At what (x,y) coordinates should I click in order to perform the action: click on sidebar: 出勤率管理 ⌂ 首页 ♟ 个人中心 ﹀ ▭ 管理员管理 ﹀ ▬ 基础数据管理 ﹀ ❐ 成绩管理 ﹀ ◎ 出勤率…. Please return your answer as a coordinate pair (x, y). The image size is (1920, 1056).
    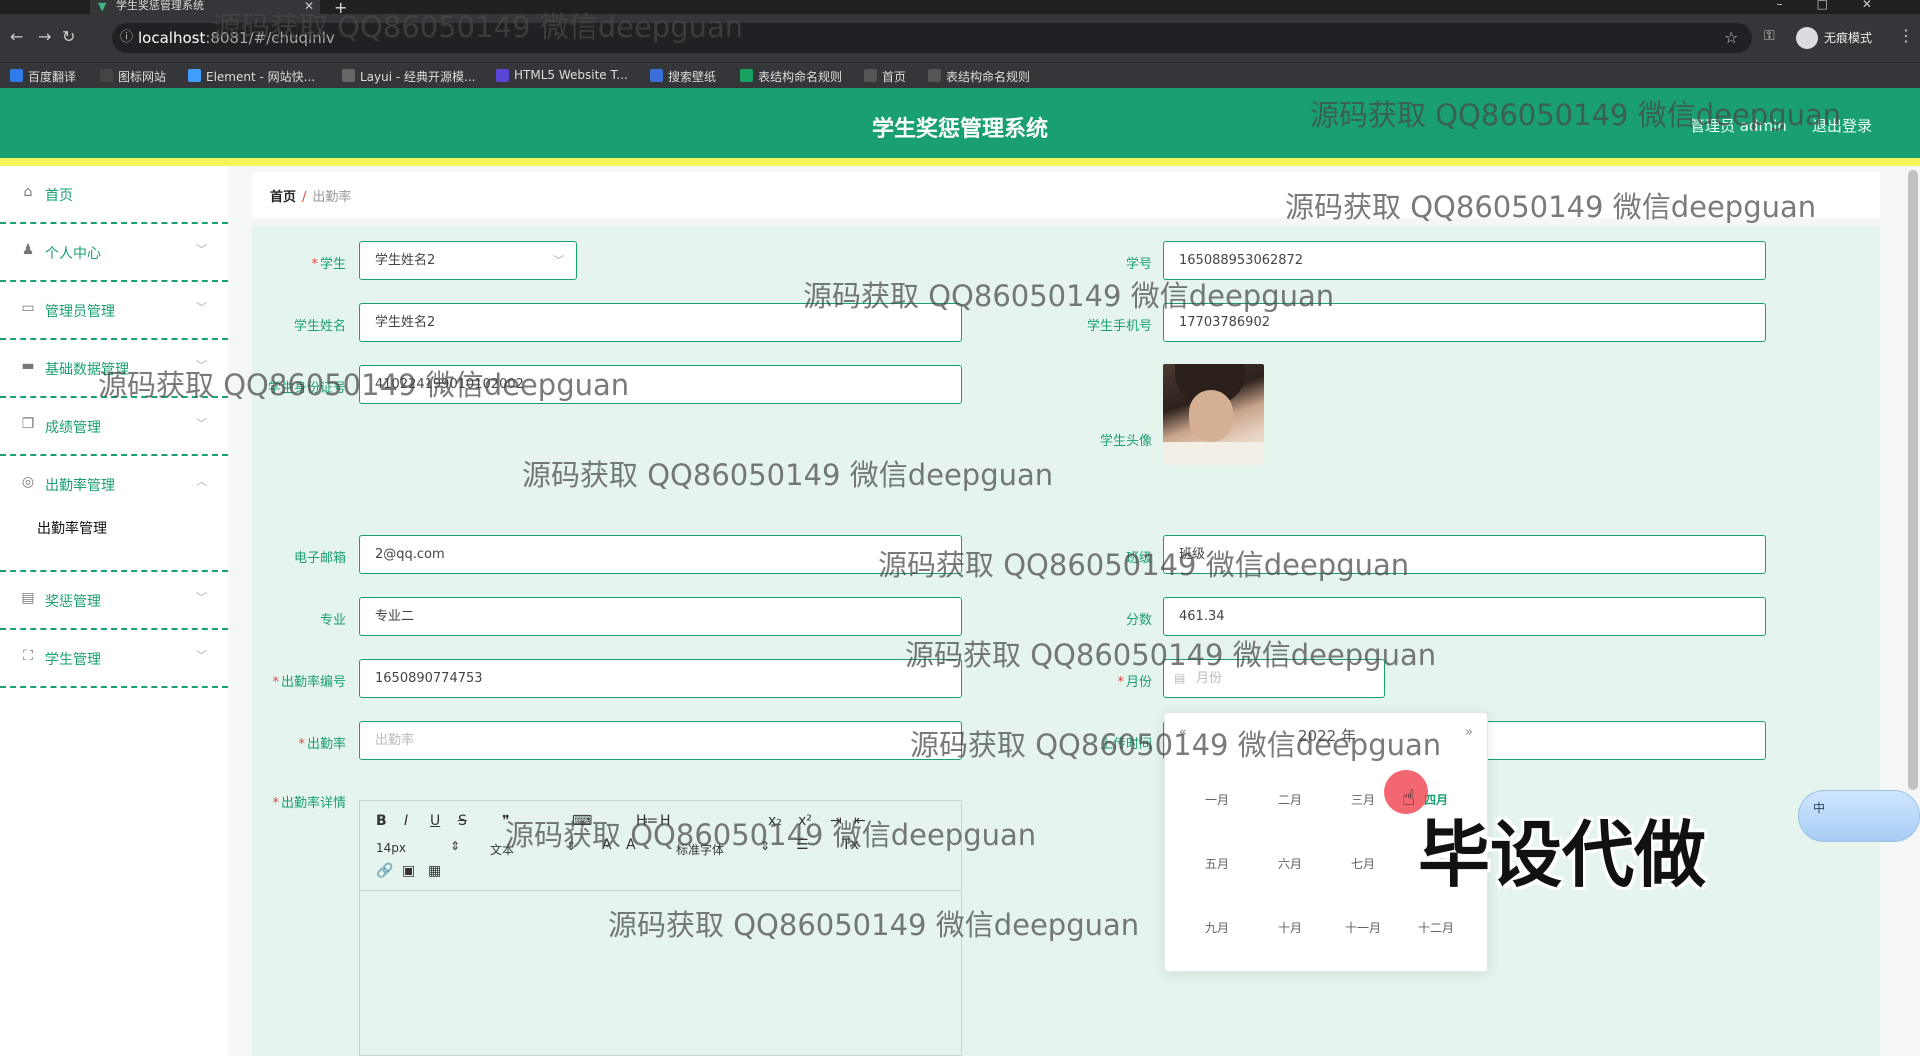
    Looking at the image, I should click on (114, 611).